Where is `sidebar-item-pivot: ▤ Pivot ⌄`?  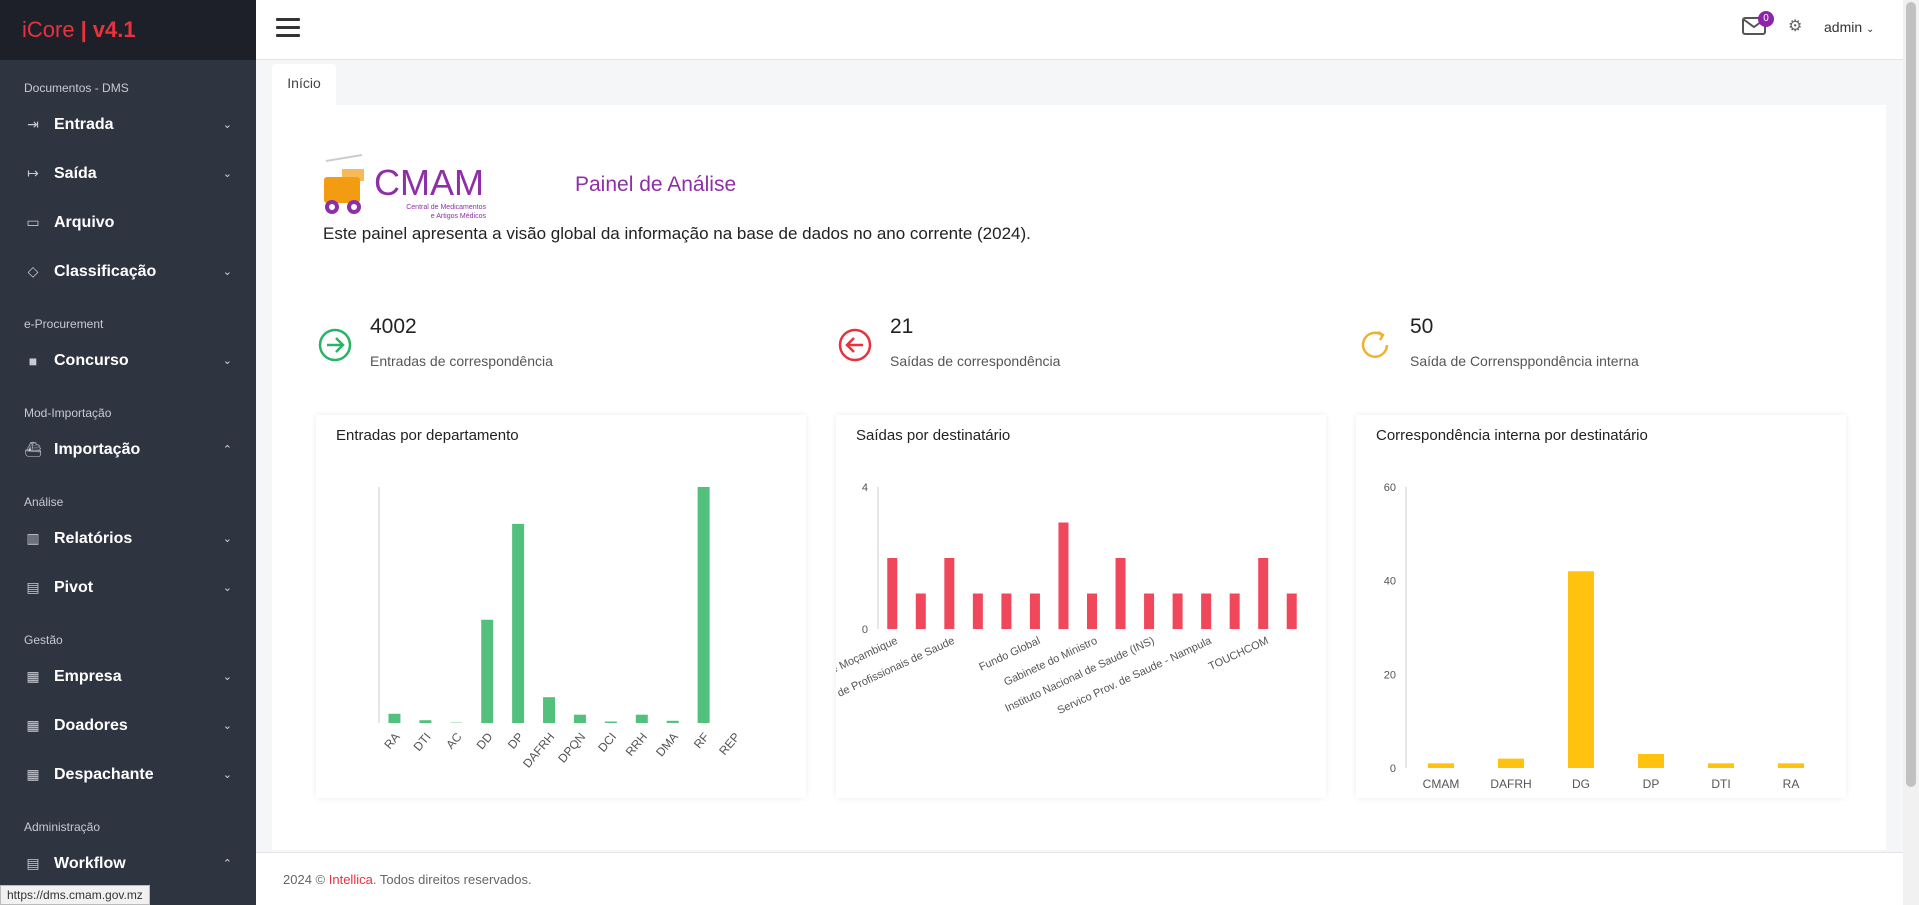
sidebar-item-pivot: ▤ Pivot ⌄ is located at coordinates (128, 587).